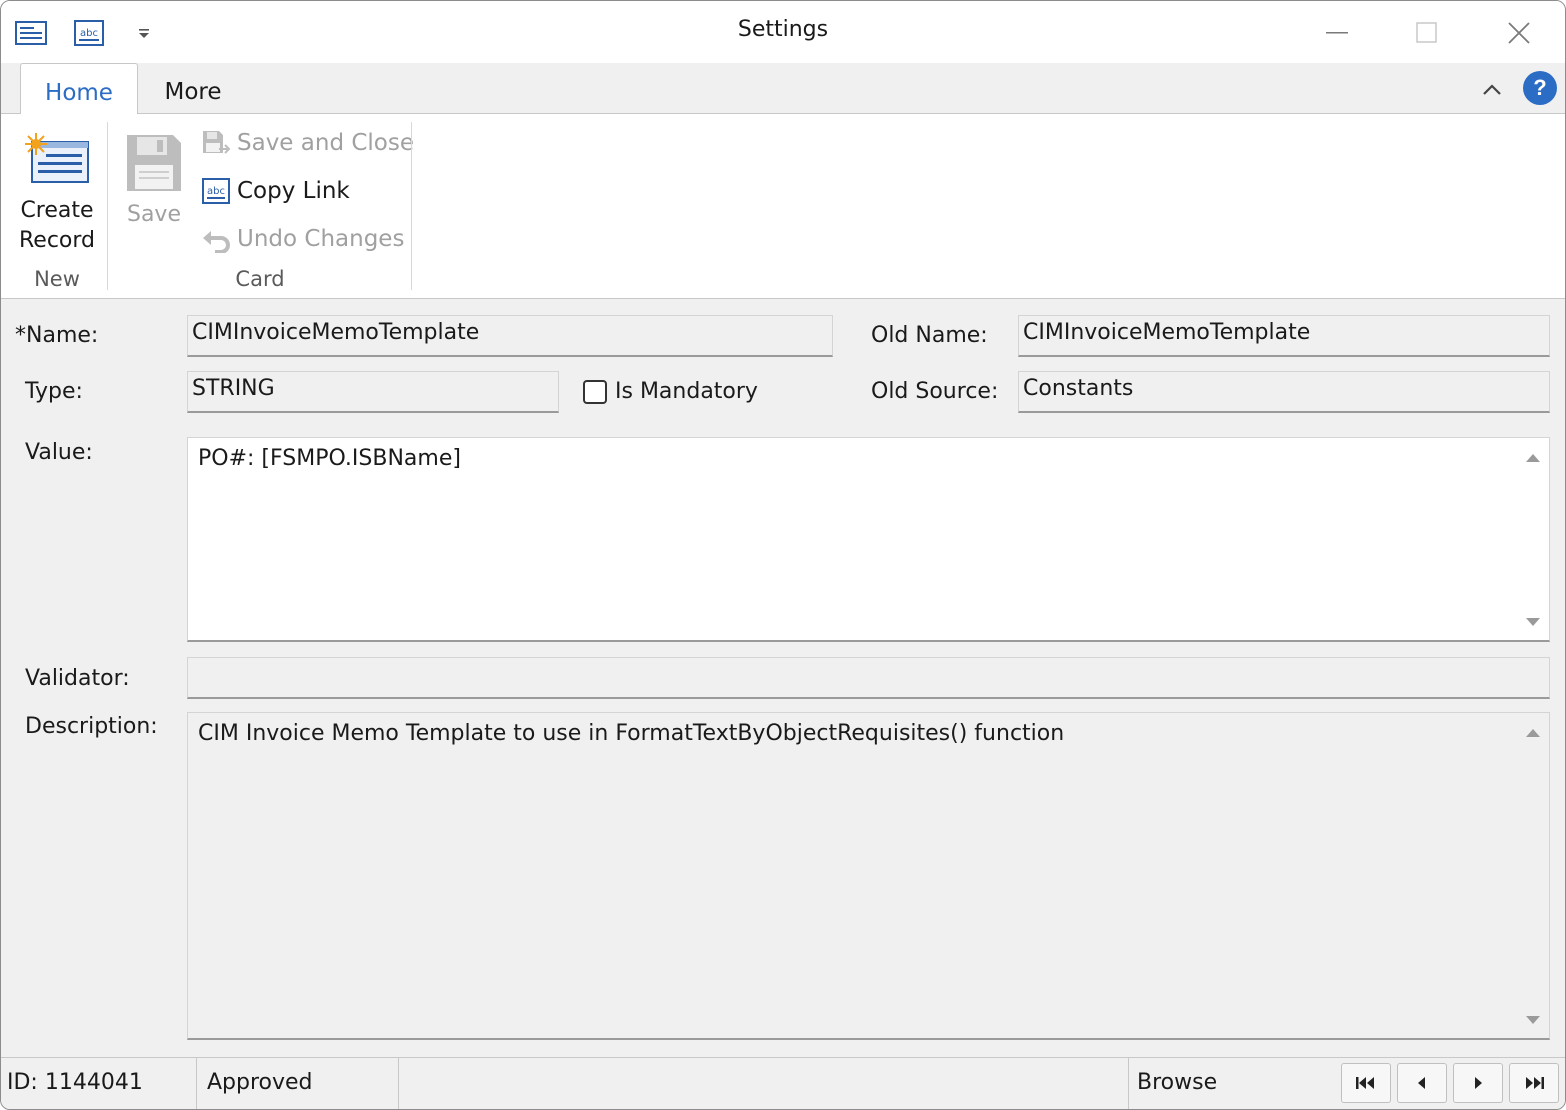 This screenshot has height=1110, width=1566. I want to click on status-empty-cell, so click(764, 1083).